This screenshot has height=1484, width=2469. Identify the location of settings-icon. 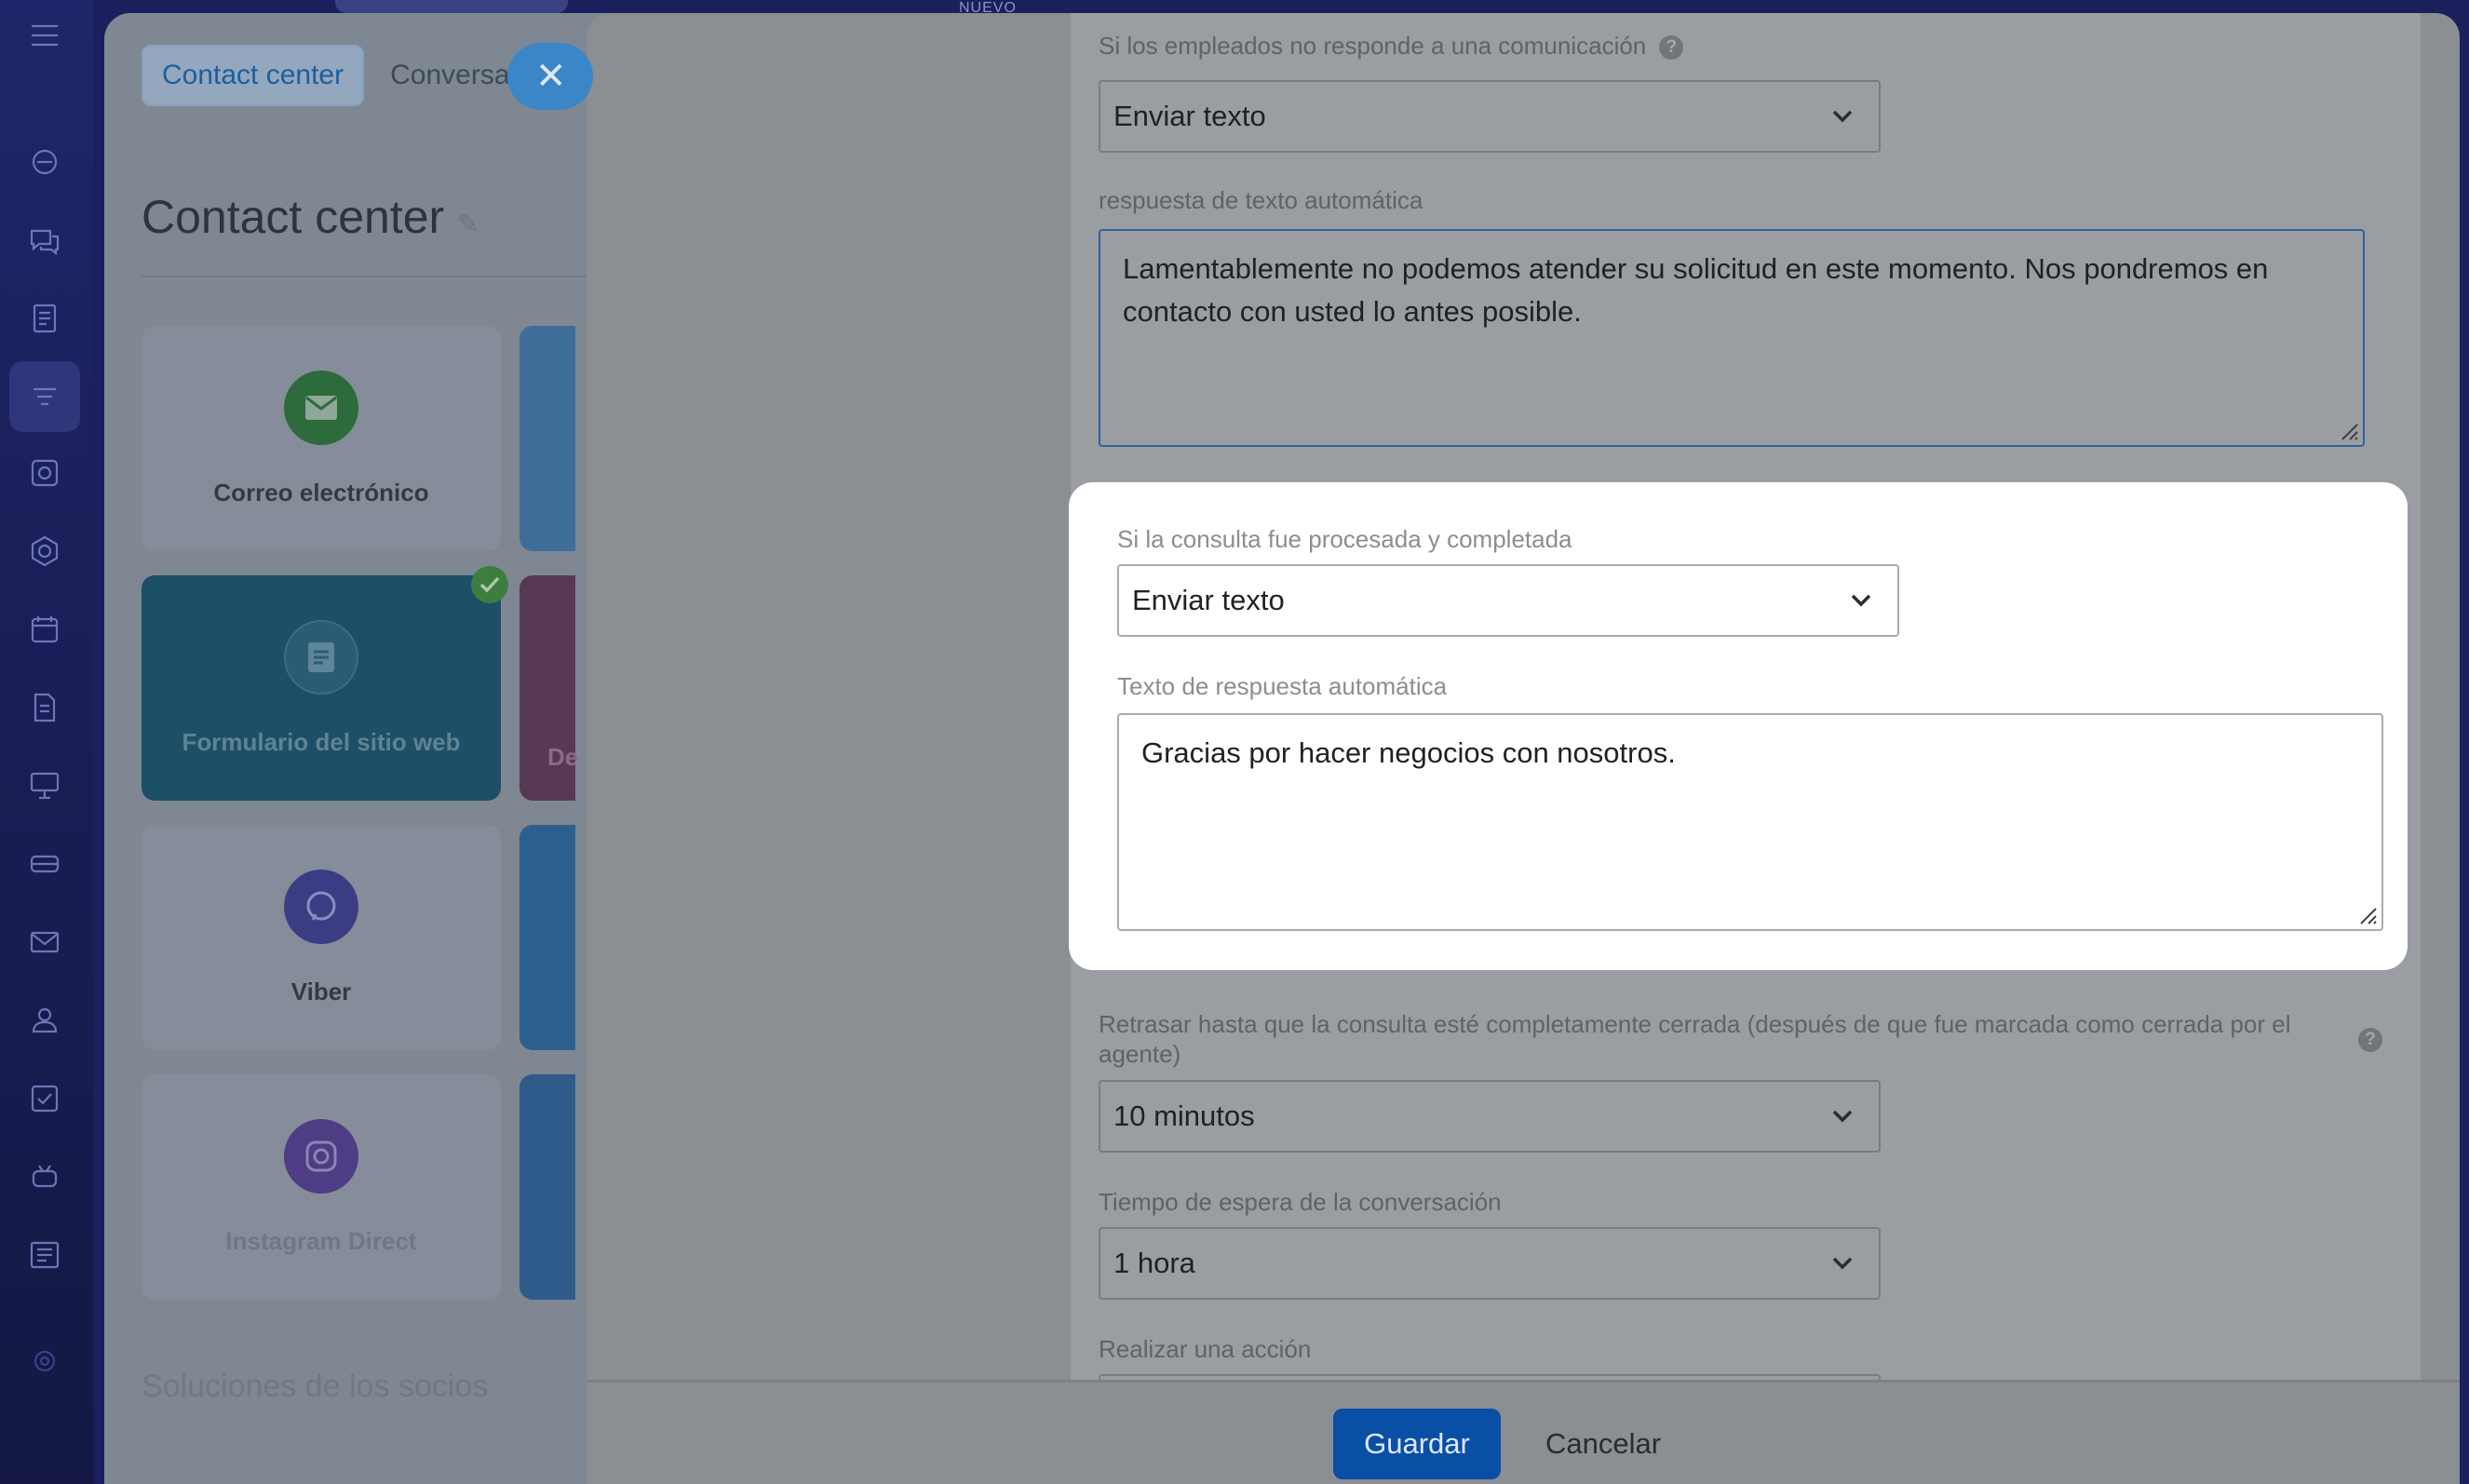
(44, 1361).